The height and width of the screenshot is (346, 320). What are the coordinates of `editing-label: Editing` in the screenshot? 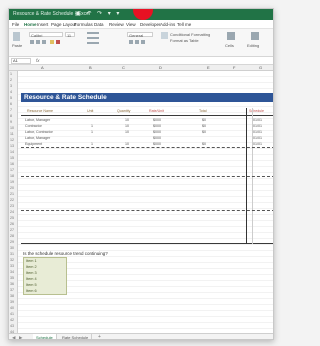 It's located at (253, 45).